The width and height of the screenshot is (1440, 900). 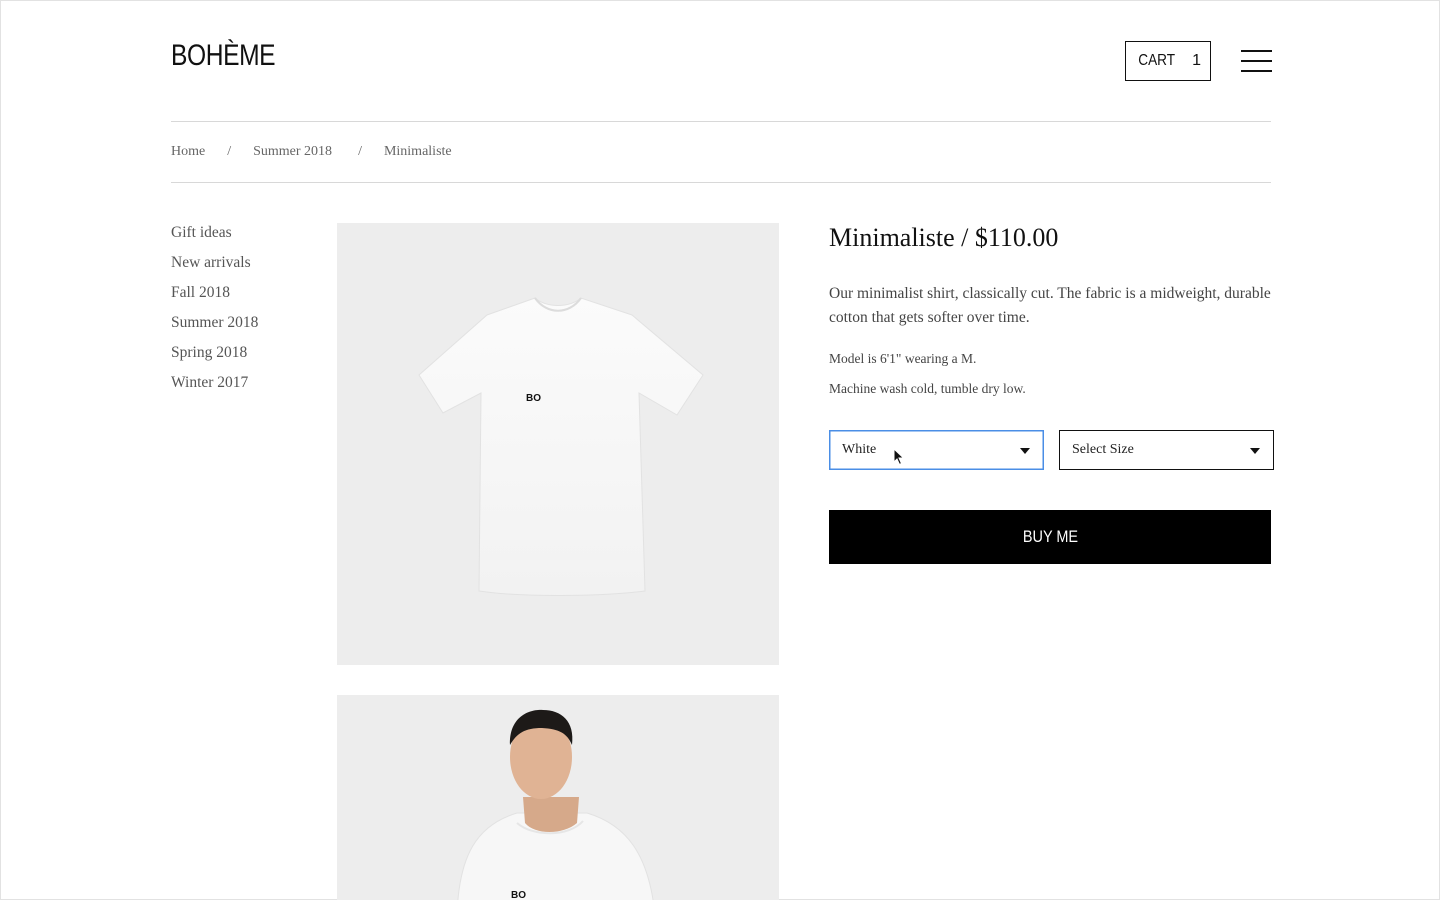 I want to click on buy-button-label: BUY ME, so click(x=1050, y=536).